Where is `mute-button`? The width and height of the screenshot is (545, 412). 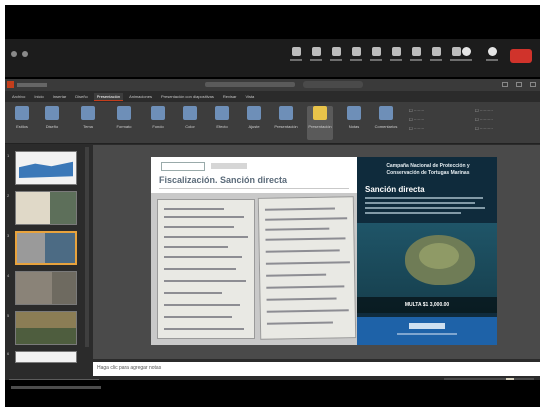 mute-button is located at coordinates (296, 57).